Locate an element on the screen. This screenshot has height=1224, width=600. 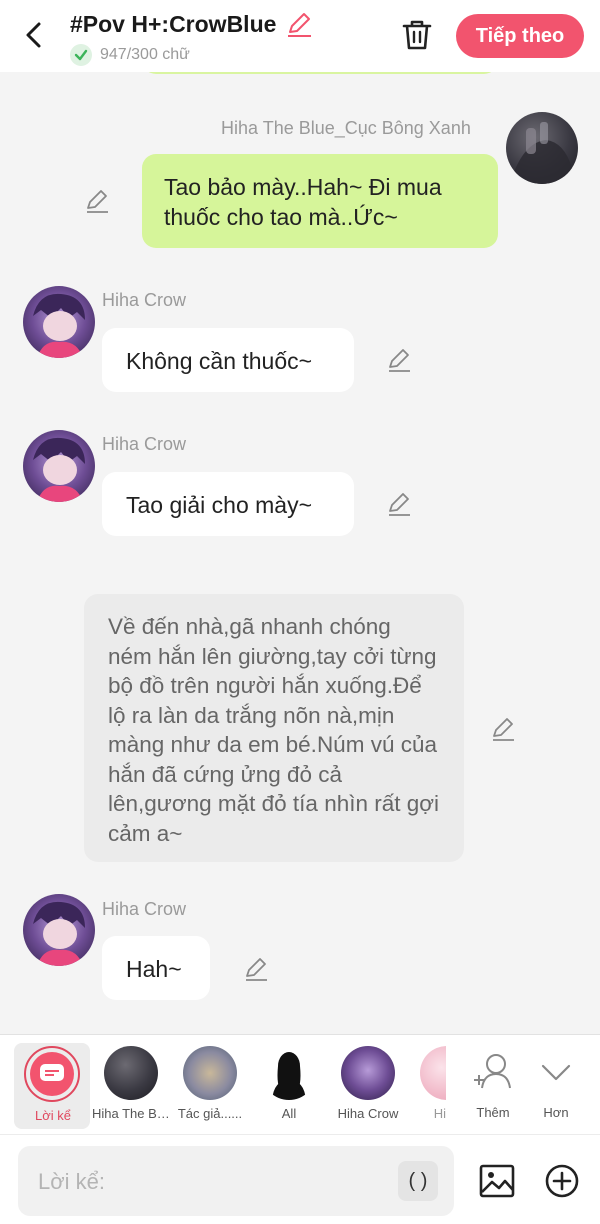
chip-label: Hơn is located at coordinates (556, 1112).